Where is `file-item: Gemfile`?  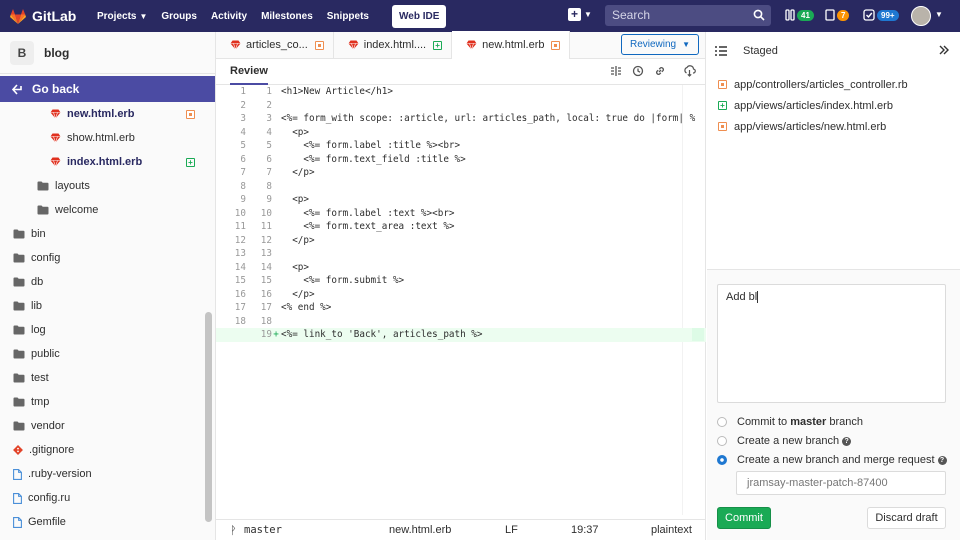
file-item: Gemfile is located at coordinates (102, 522).